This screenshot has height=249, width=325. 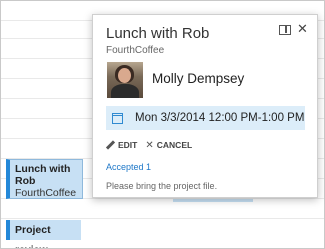 What do you see at coordinates (128, 167) in the screenshot?
I see `accepted-link: Accepted 1` at bounding box center [128, 167].